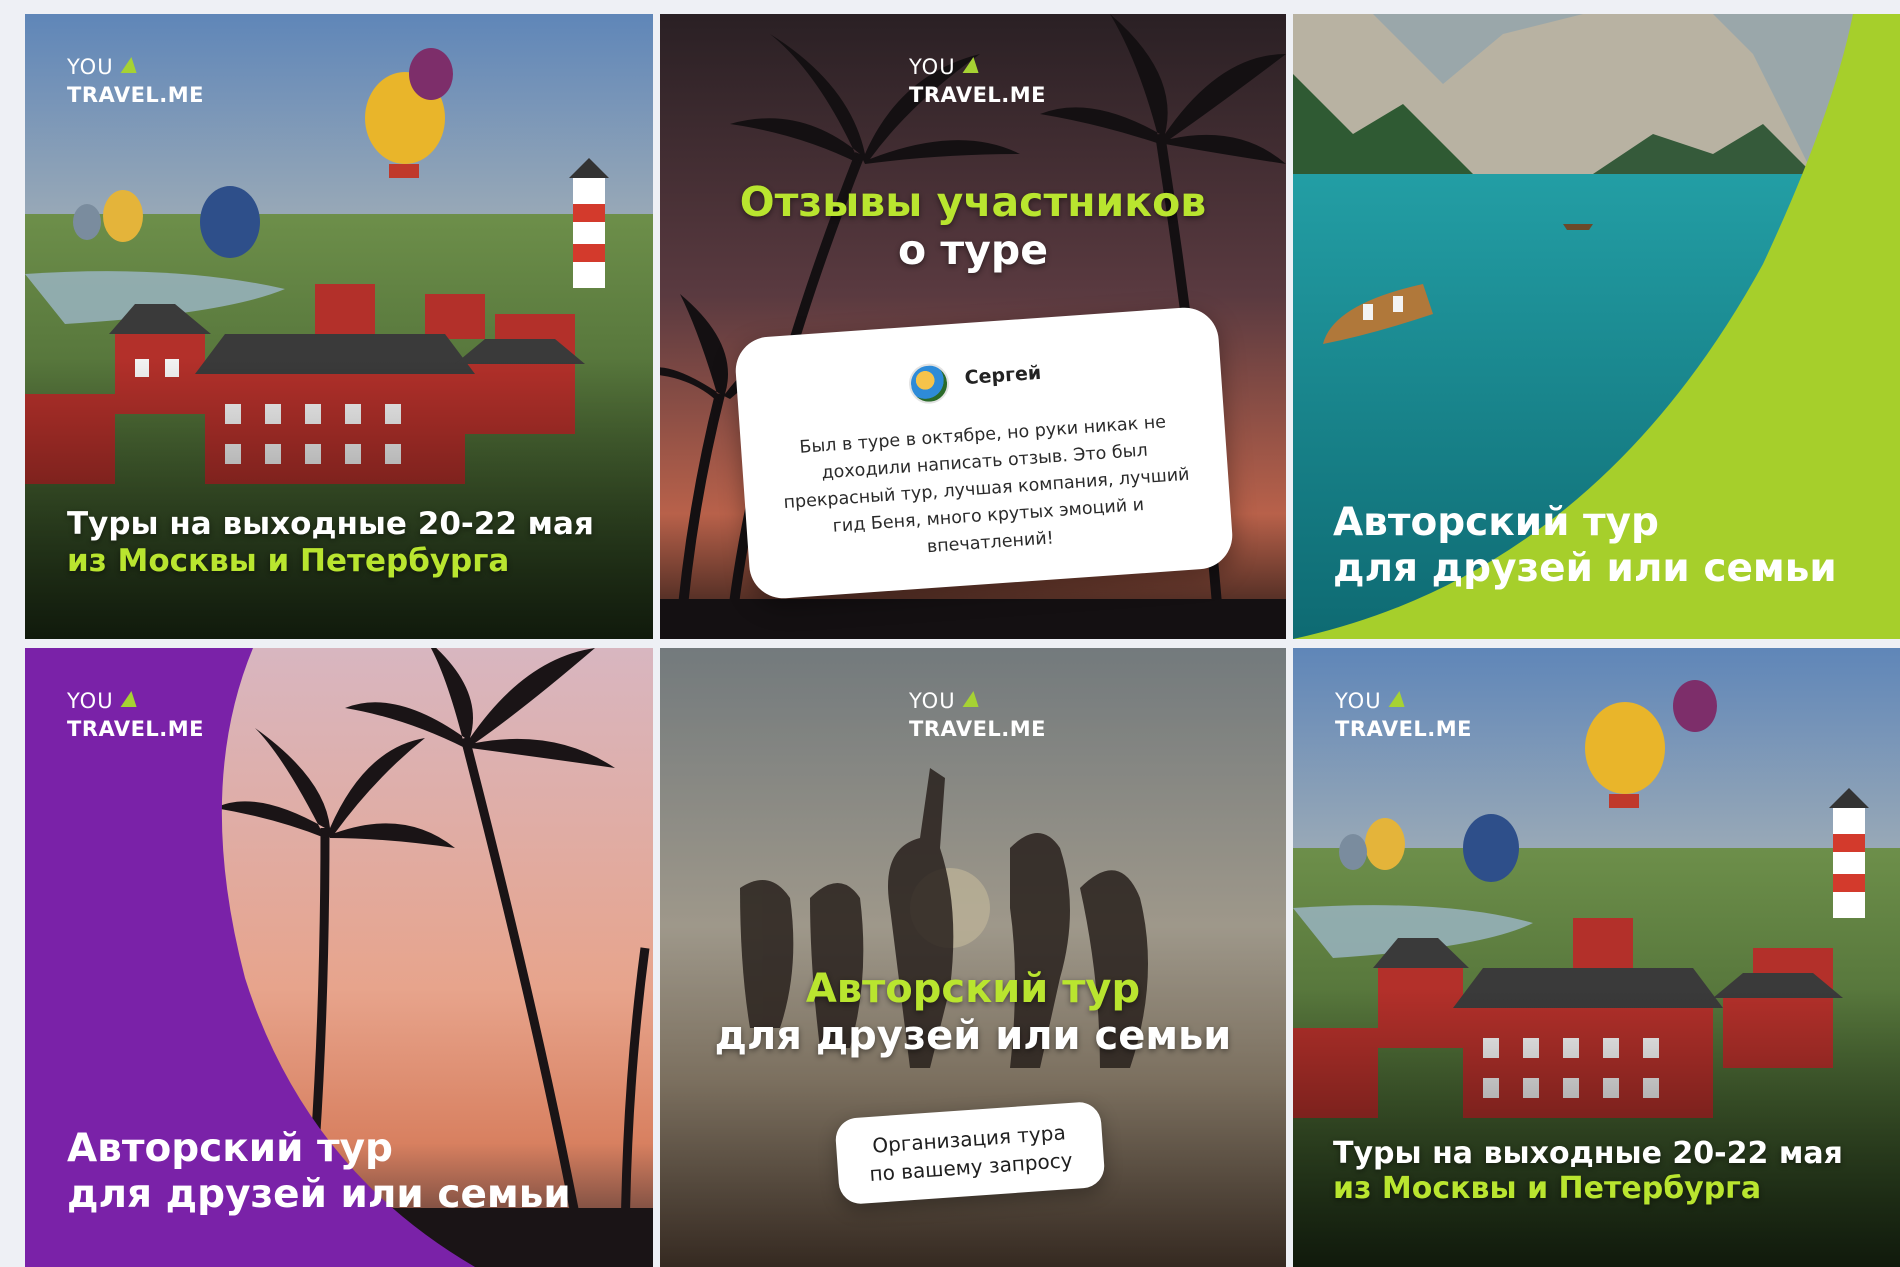  What do you see at coordinates (929, 384) in the screenshot?
I see `avatar` at bounding box center [929, 384].